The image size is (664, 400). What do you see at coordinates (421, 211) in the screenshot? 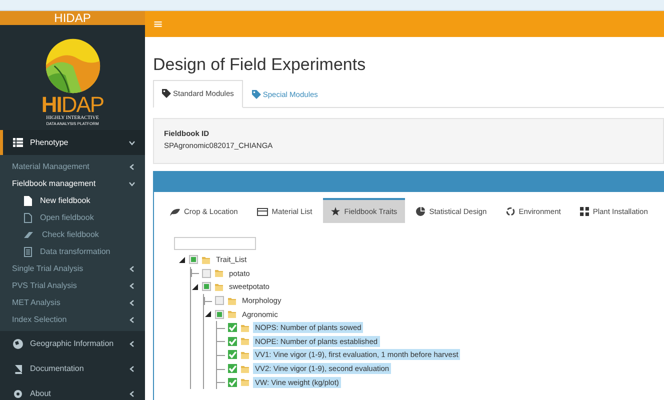
I see `pie-chart-icon` at bounding box center [421, 211].